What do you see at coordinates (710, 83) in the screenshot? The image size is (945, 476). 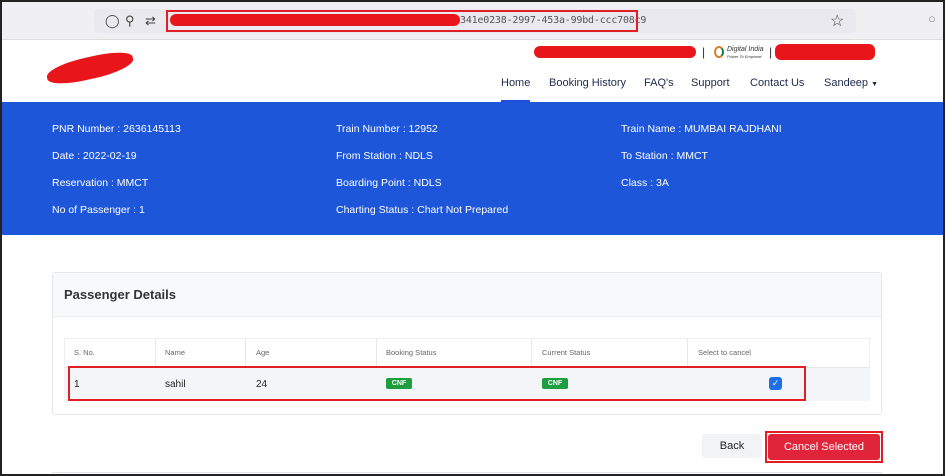 I see `nav-support: Support` at bounding box center [710, 83].